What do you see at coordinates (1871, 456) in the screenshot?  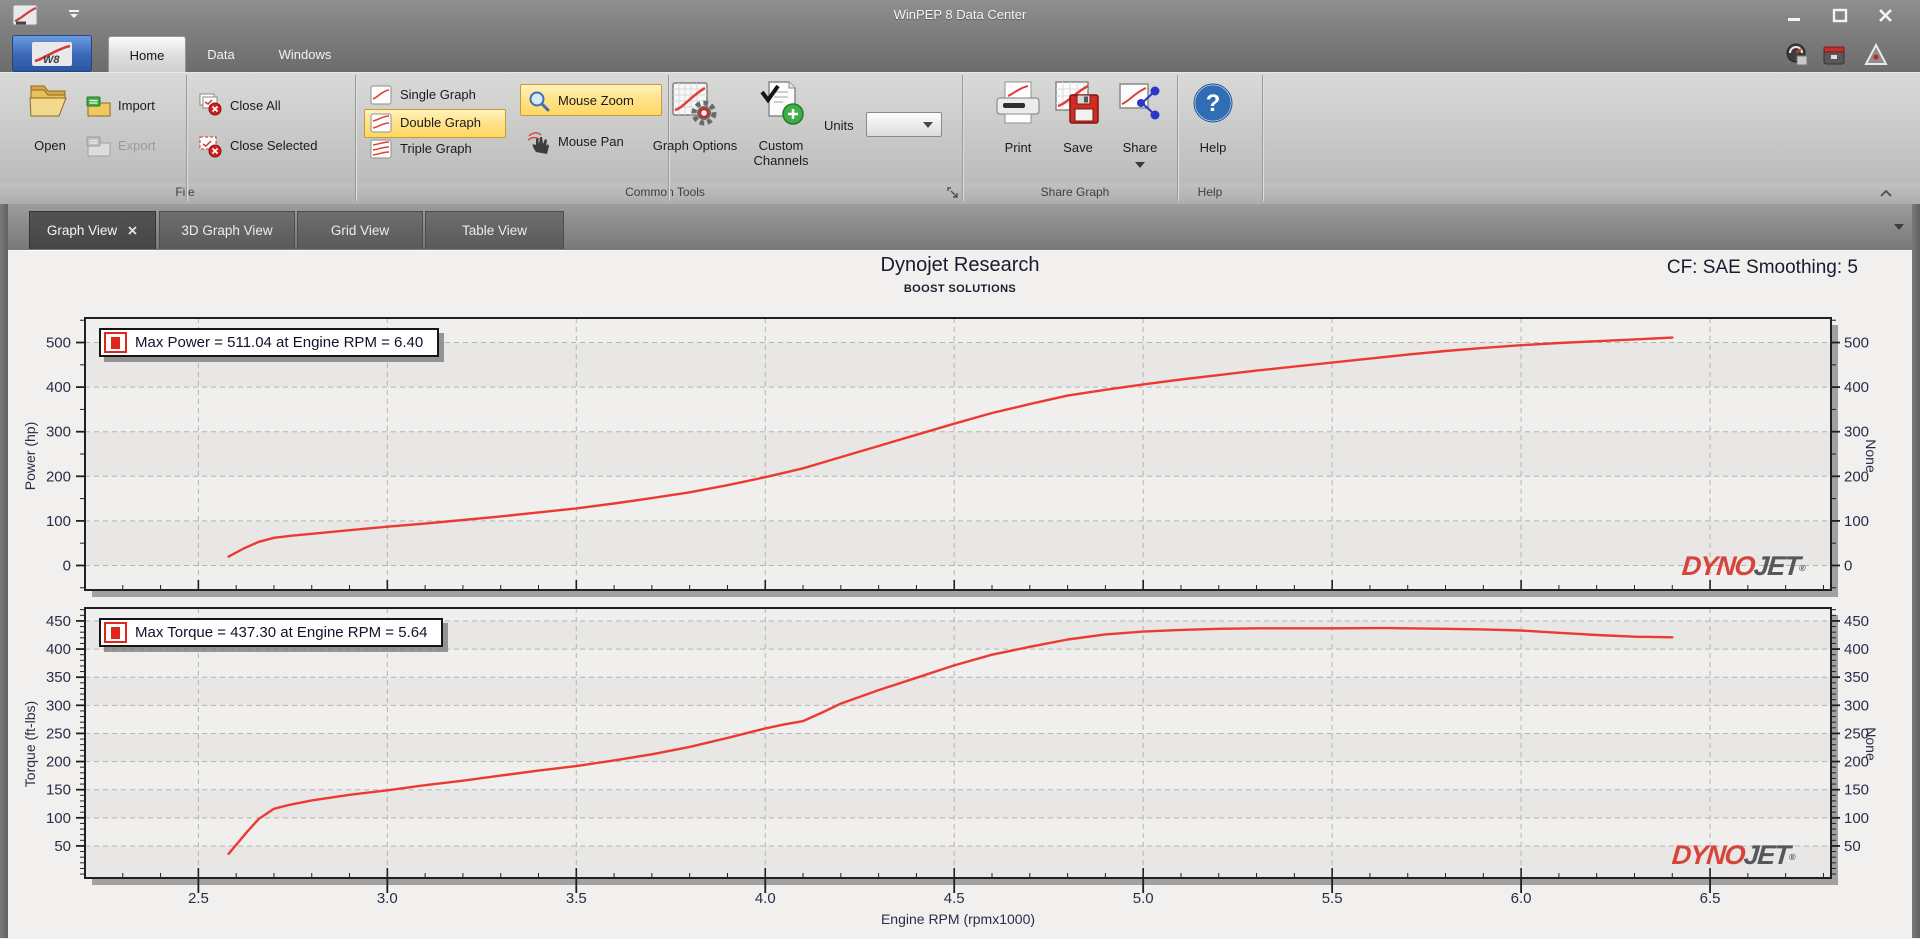 I see `power-right-axis-title: None` at bounding box center [1871, 456].